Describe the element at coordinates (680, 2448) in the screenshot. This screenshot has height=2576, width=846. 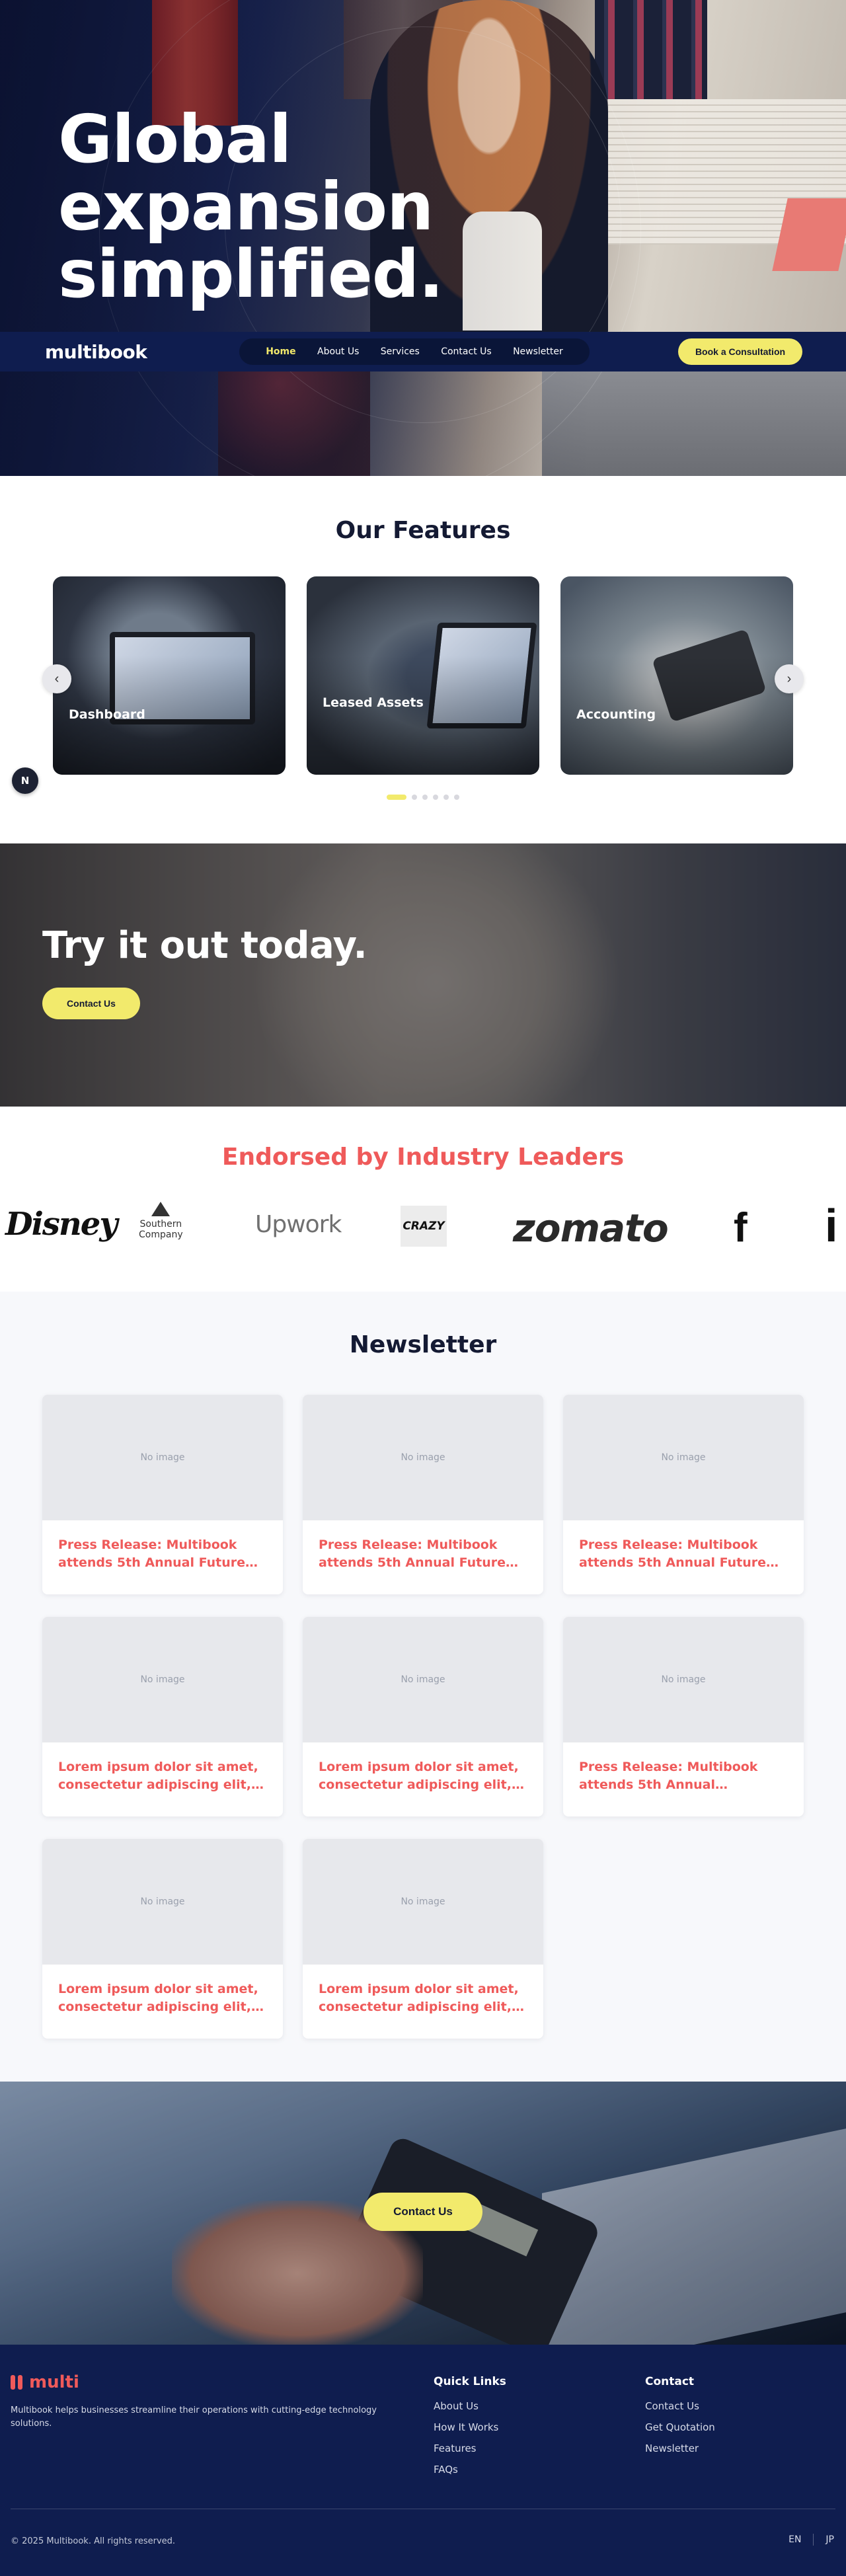
I see `footer-link-newsletter: Newsletter` at that location.